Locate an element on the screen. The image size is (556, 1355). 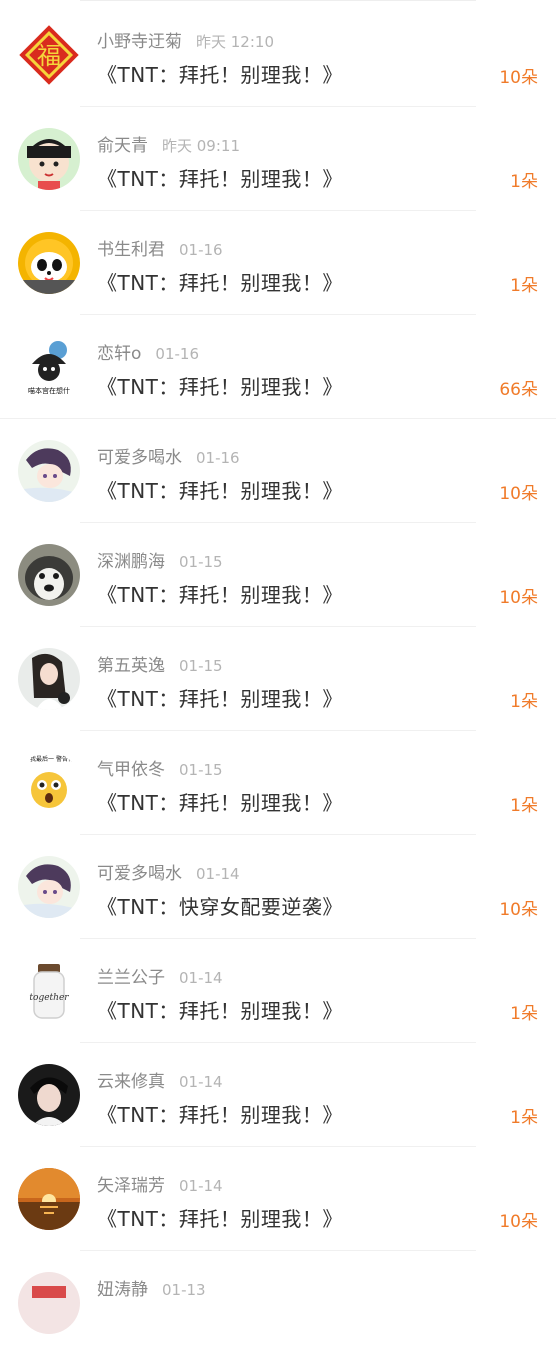
husky-icon is located at coordinates (49, 575).